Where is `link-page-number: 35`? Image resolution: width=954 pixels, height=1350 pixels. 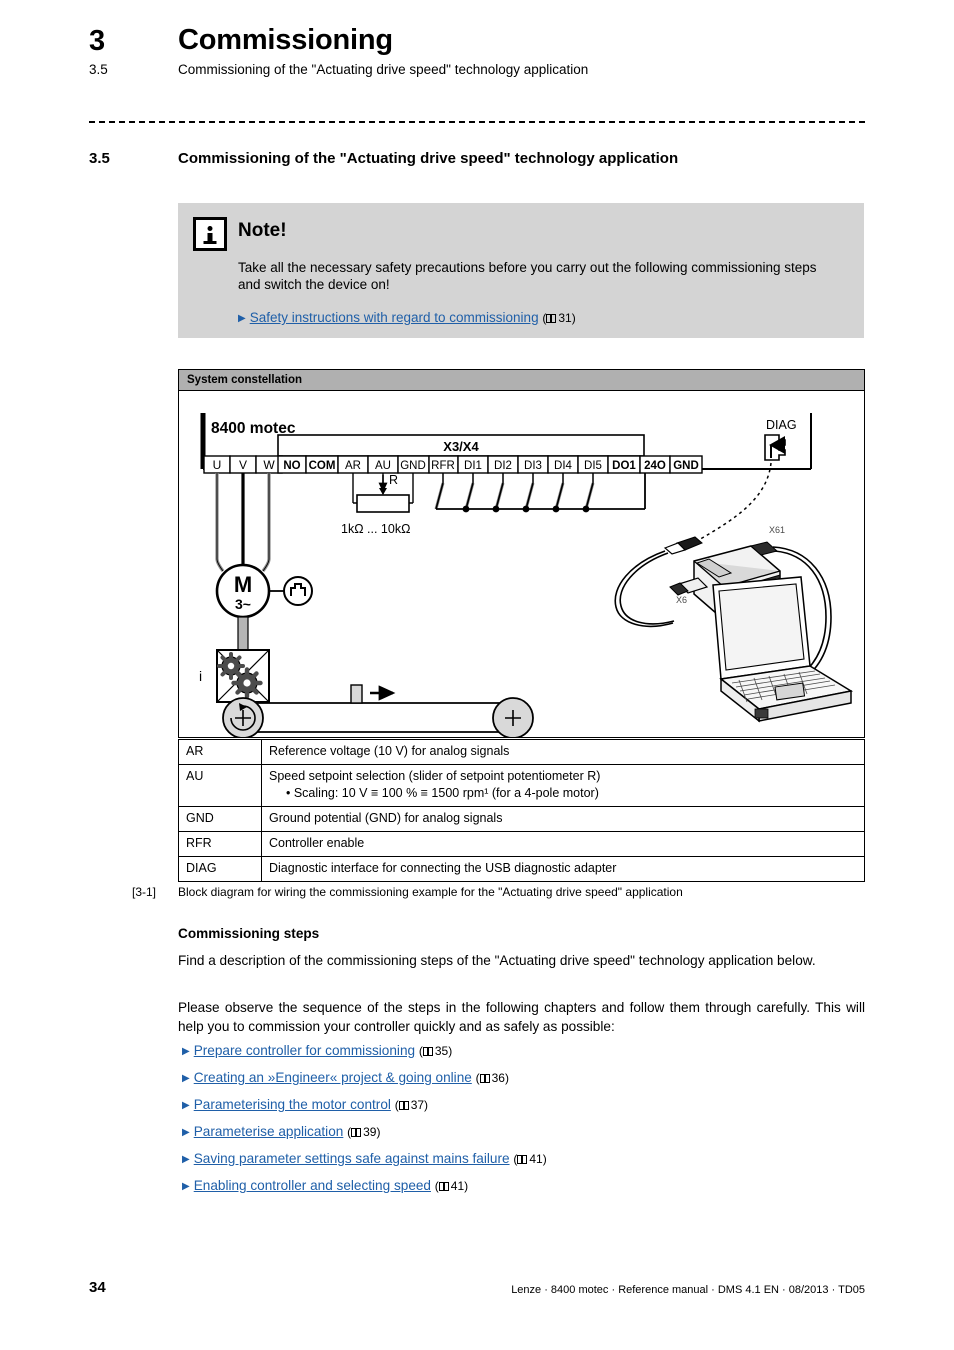
link-page-number: 35 is located at coordinates (441, 1051).